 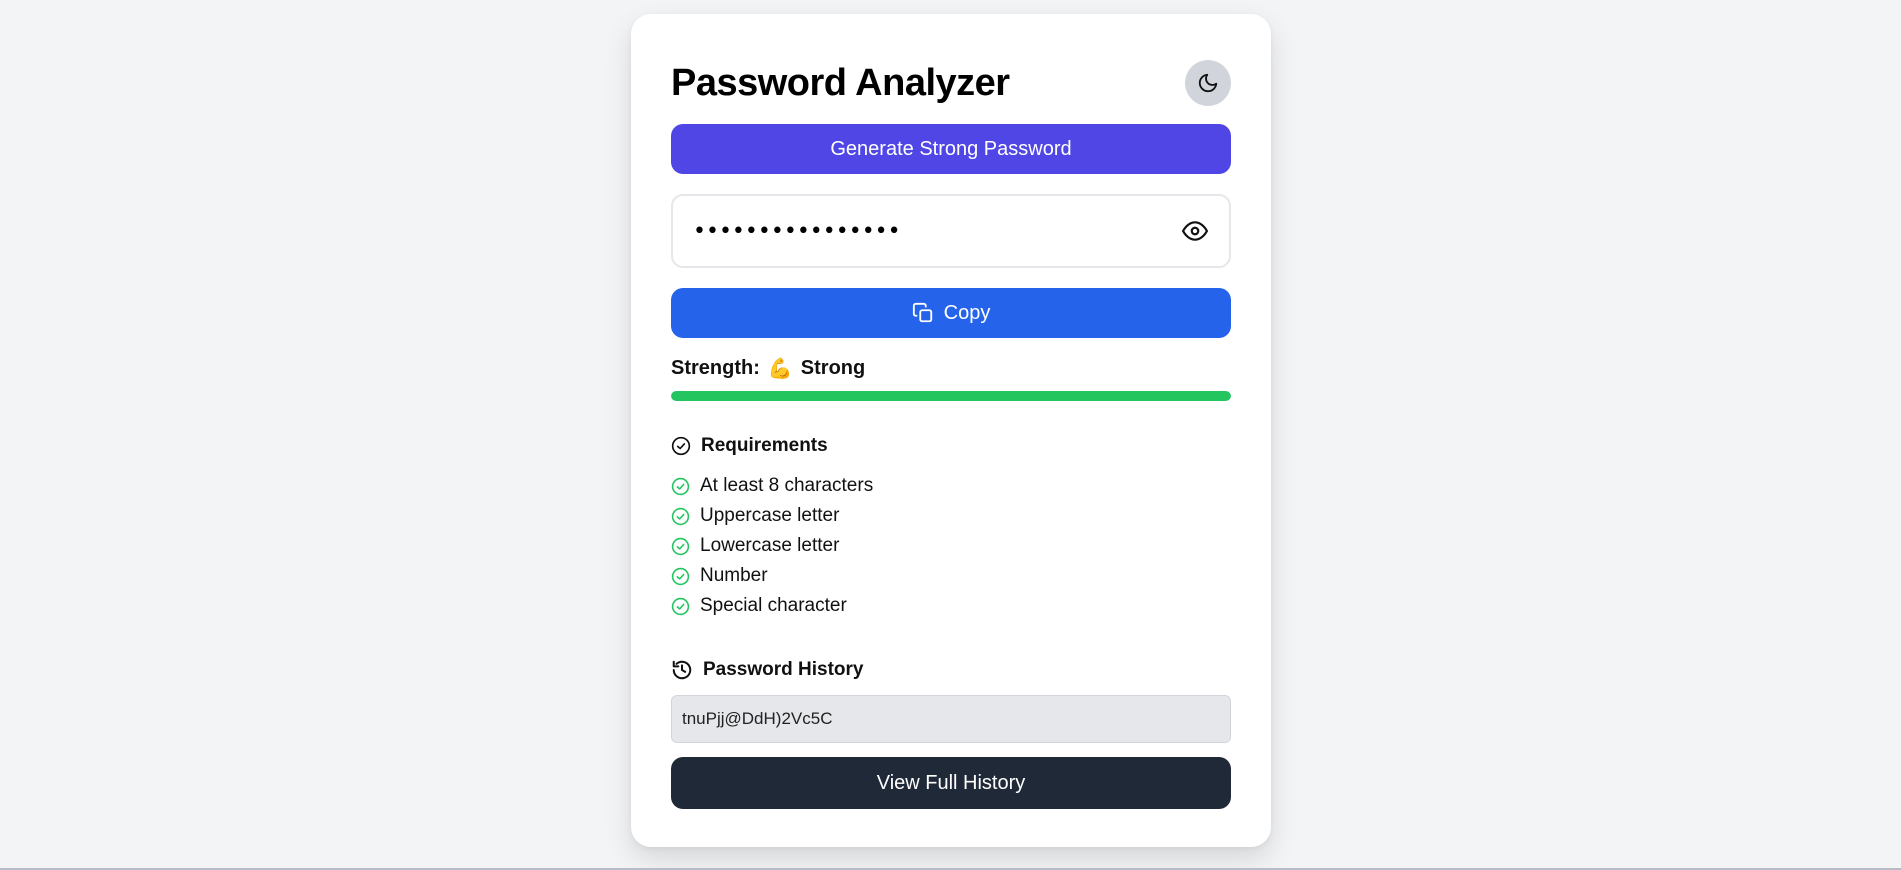 I want to click on requirement-item: Special character, so click(x=951, y=606).